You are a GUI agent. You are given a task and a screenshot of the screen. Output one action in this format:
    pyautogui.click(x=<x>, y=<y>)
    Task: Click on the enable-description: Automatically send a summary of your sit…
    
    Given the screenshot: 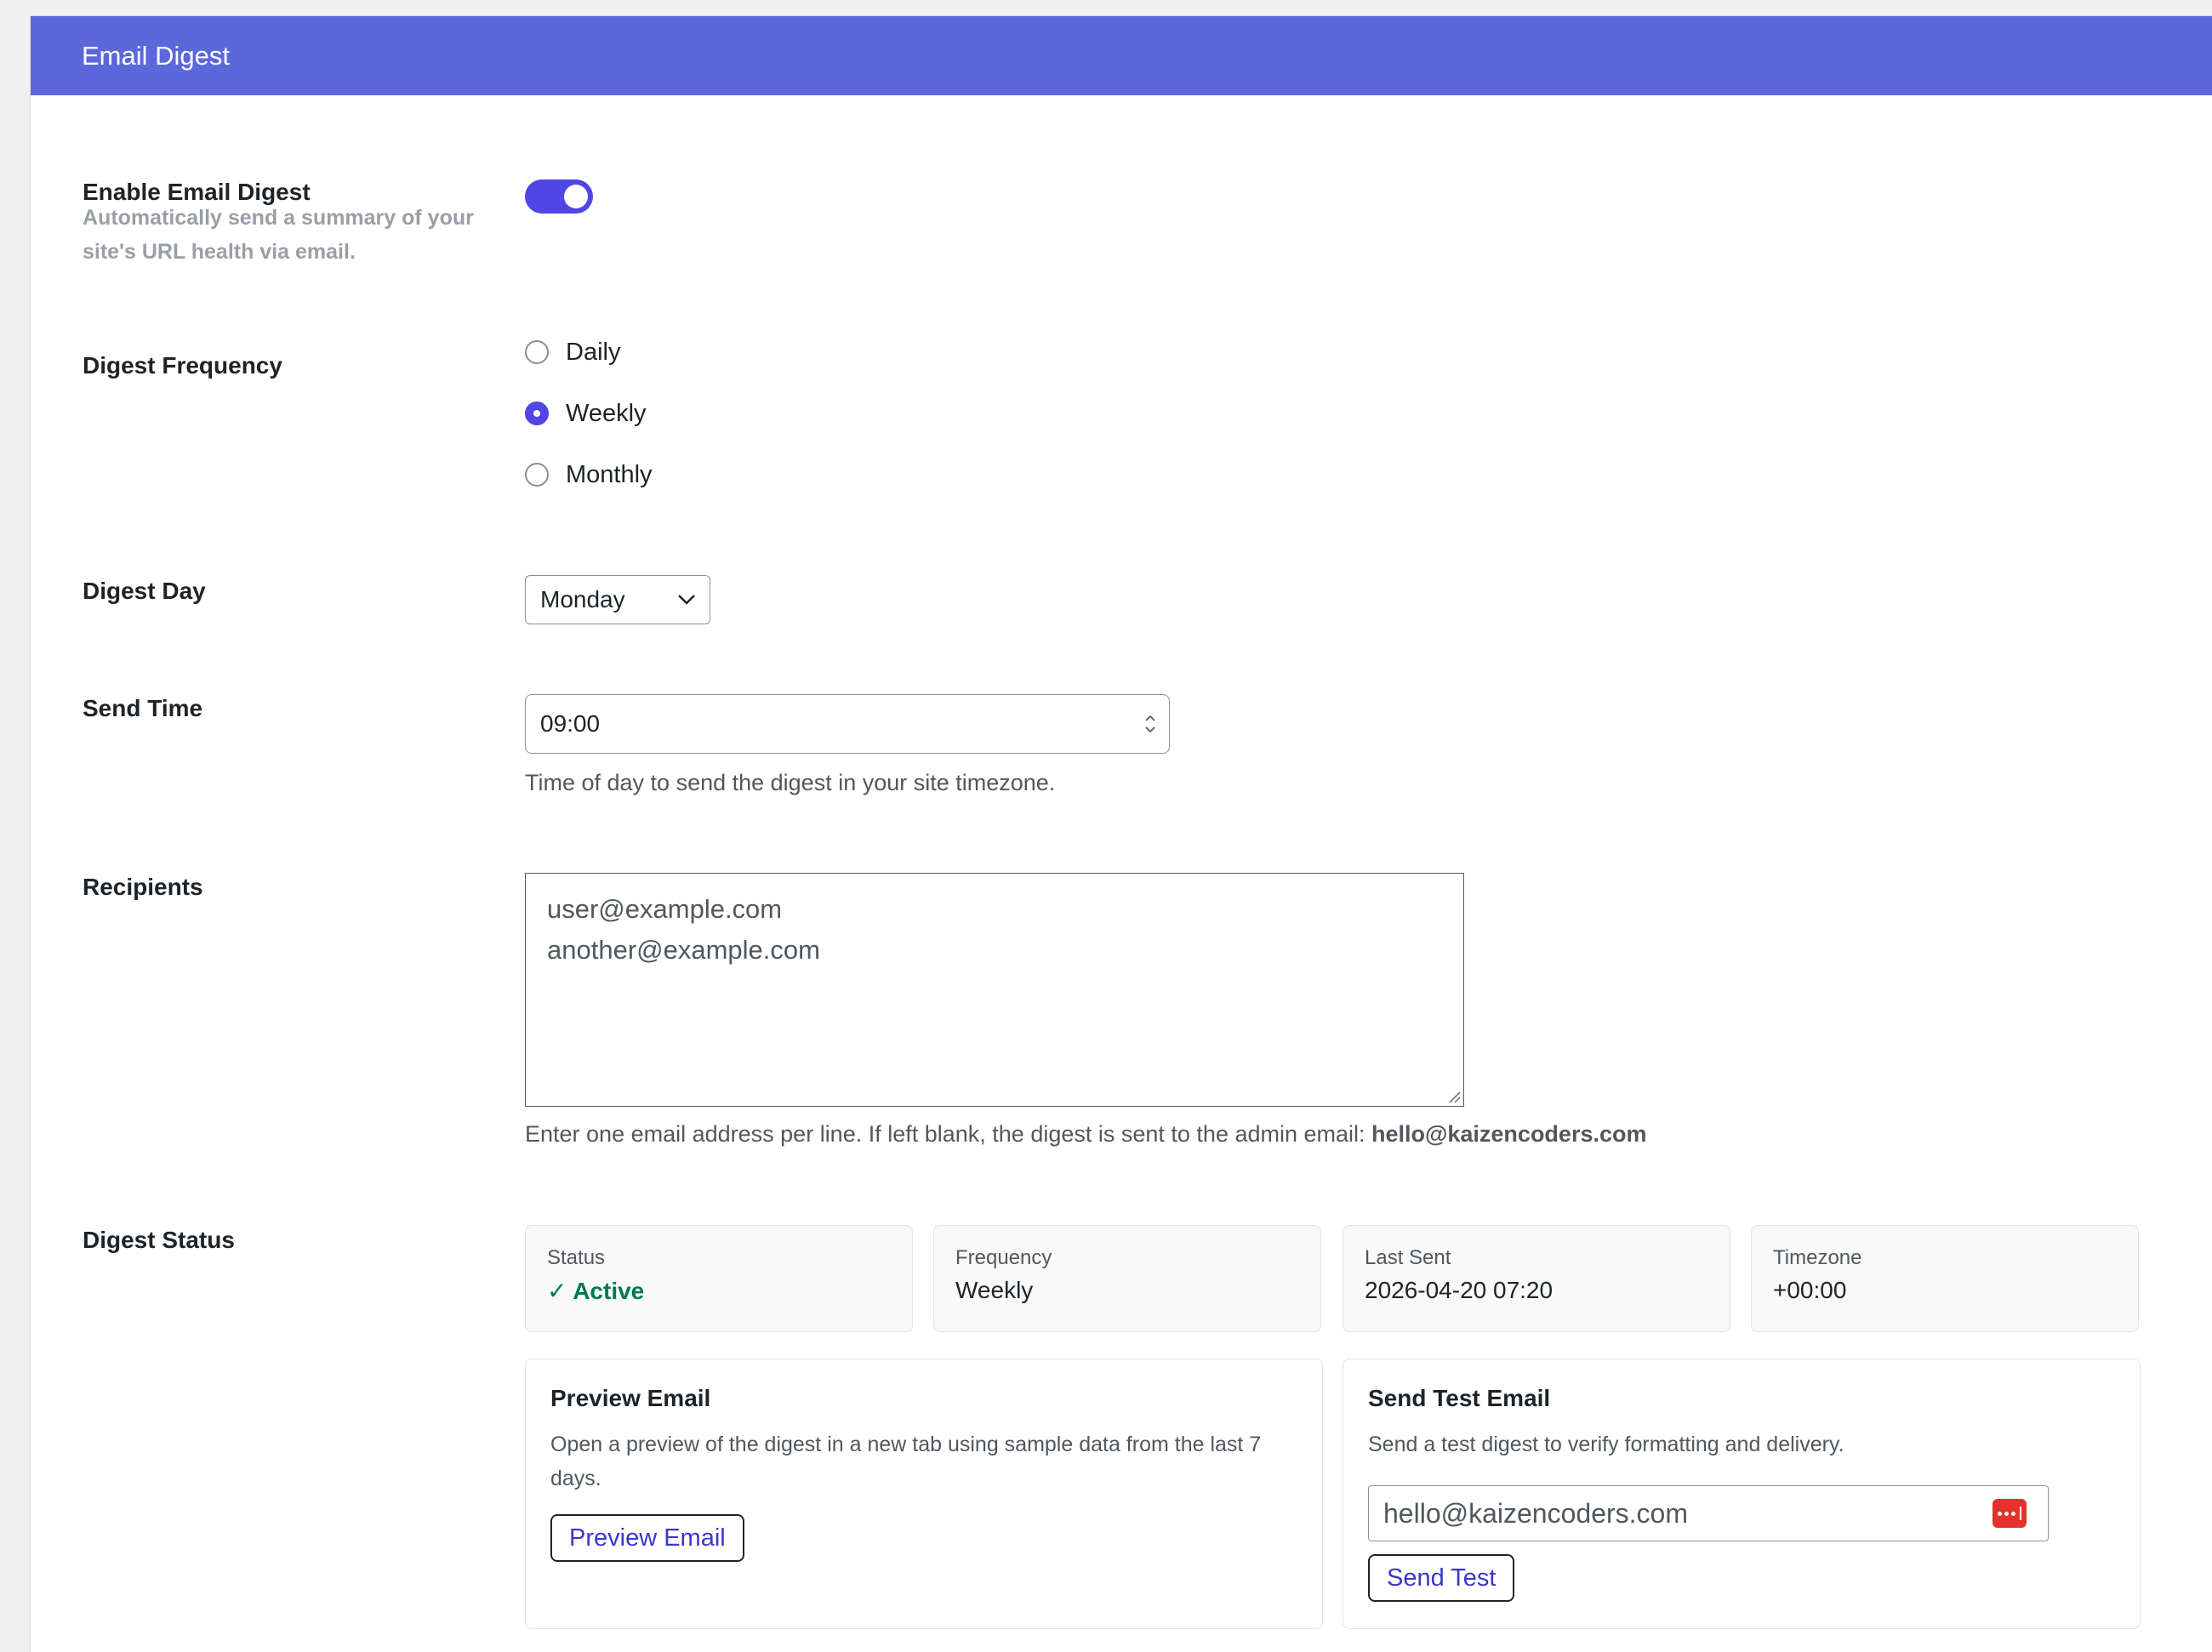 What is the action you would take?
    pyautogui.click(x=278, y=235)
    